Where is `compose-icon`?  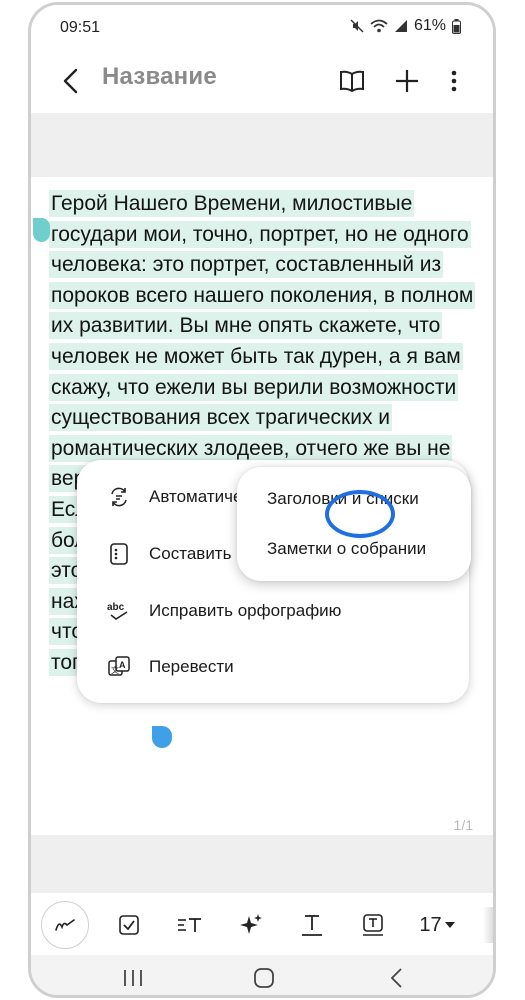 compose-icon is located at coordinates (119, 554).